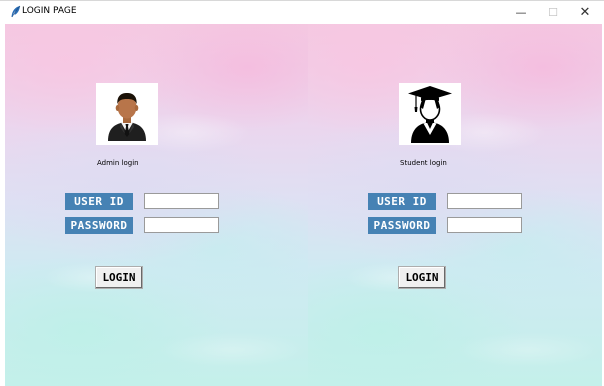 The image size is (604, 386). What do you see at coordinates (127, 117) in the screenshot?
I see `businessman-icon` at bounding box center [127, 117].